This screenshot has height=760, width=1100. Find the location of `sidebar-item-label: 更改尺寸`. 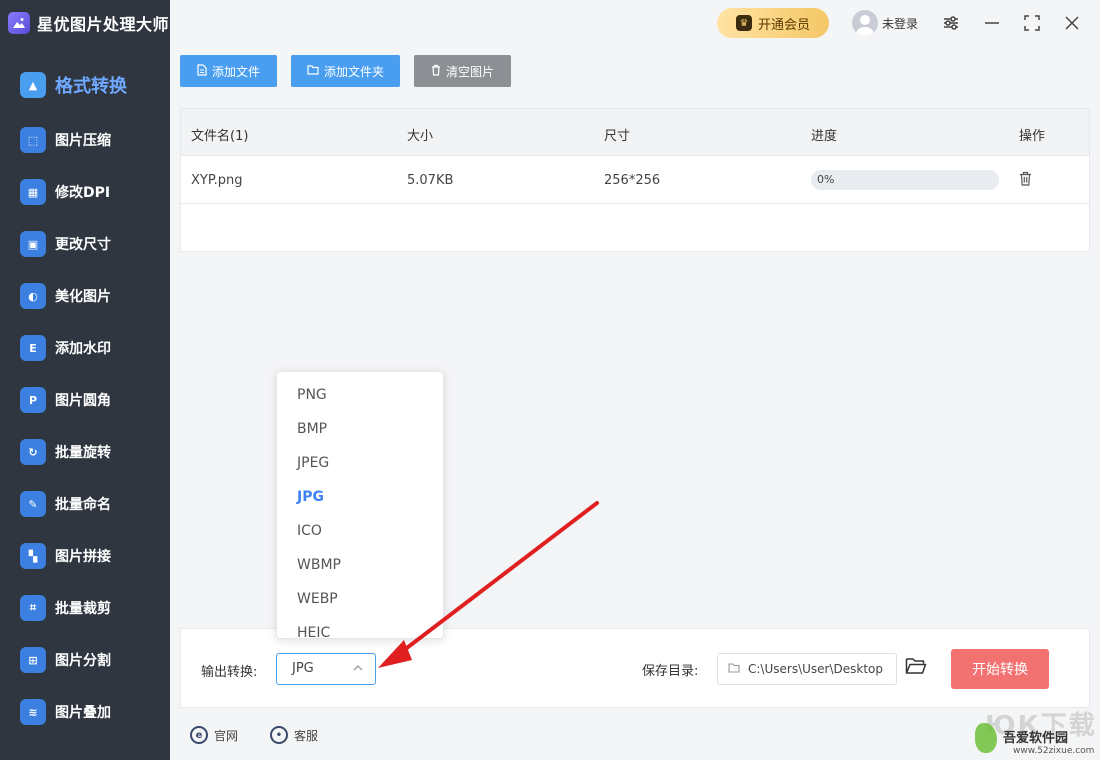

sidebar-item-label: 更改尺寸 is located at coordinates (83, 245).